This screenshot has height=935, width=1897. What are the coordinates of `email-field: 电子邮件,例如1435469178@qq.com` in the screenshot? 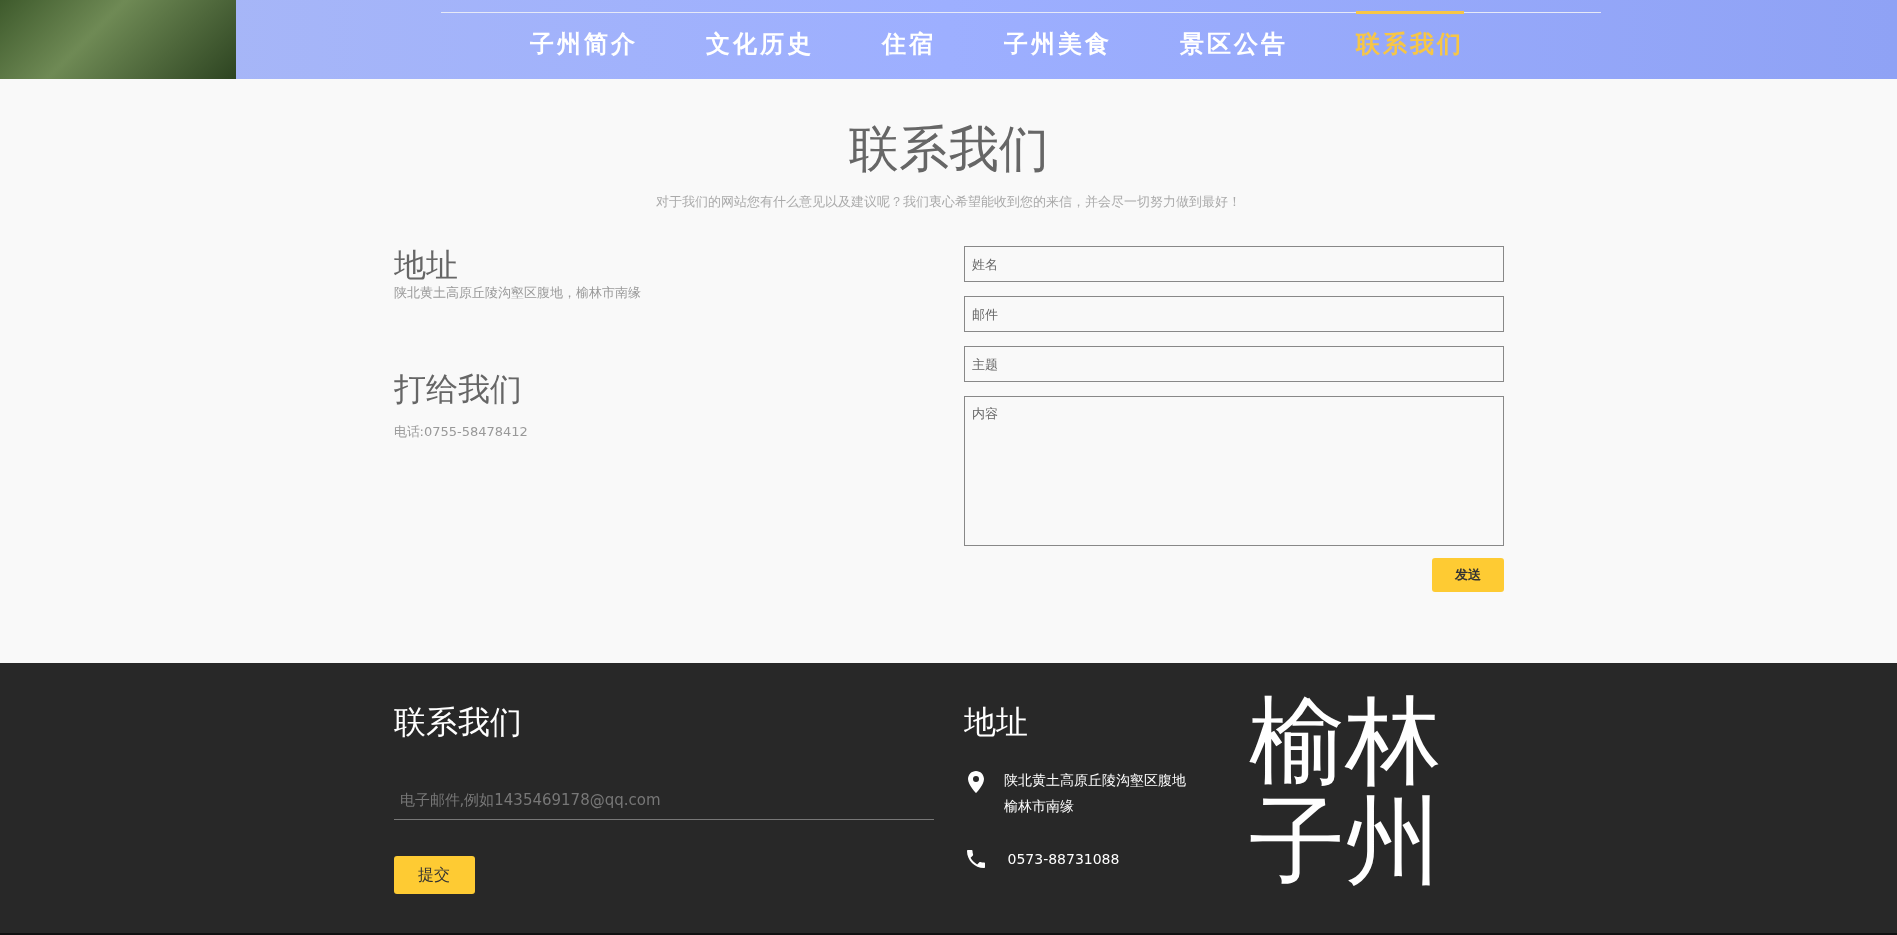 It's located at (663, 801).